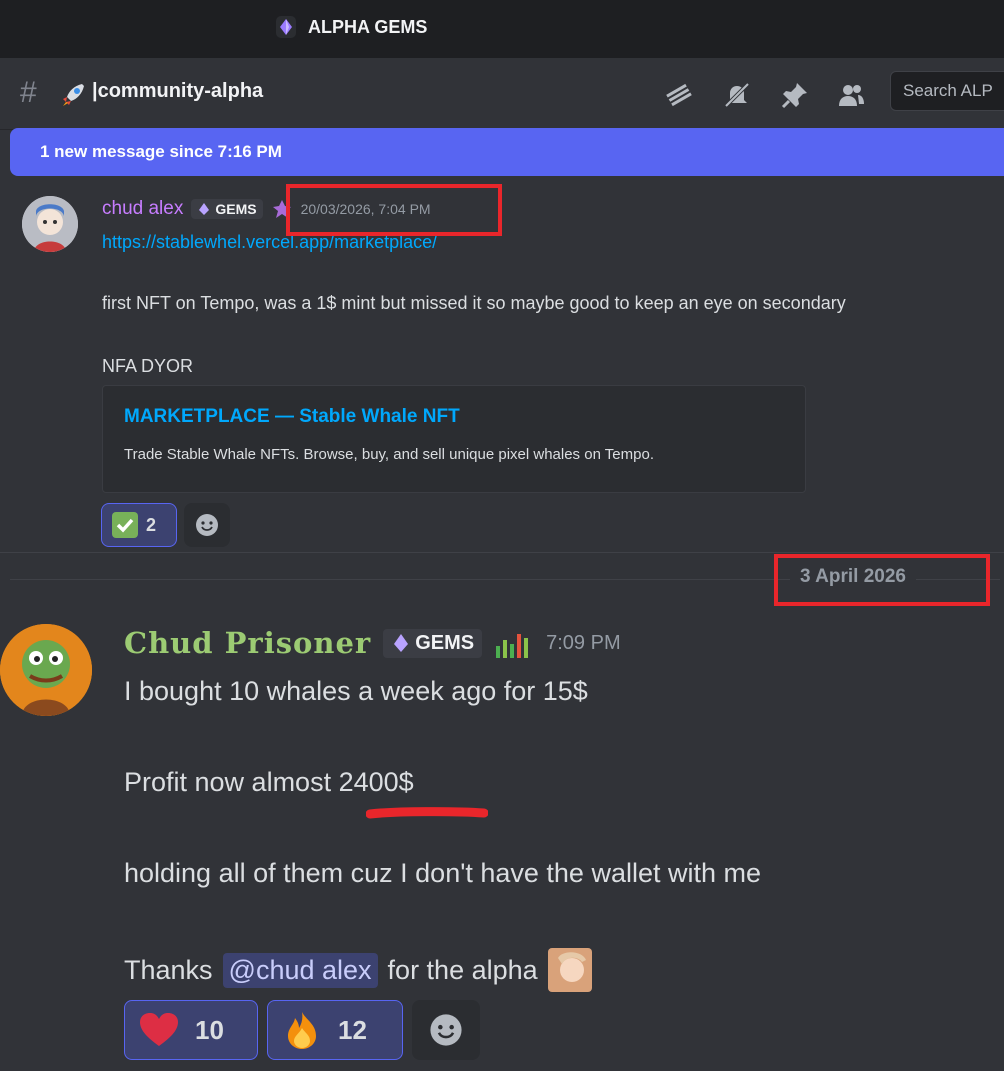  I want to click on thanks-suffix: for the alpha, so click(462, 969).